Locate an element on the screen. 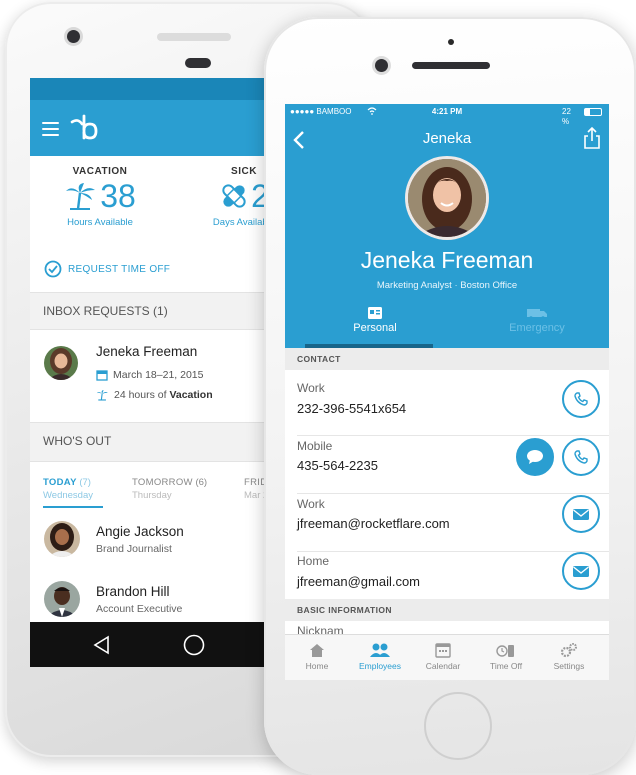 This screenshot has height=775, width=636. status-bar is located at coordinates (151, 89).